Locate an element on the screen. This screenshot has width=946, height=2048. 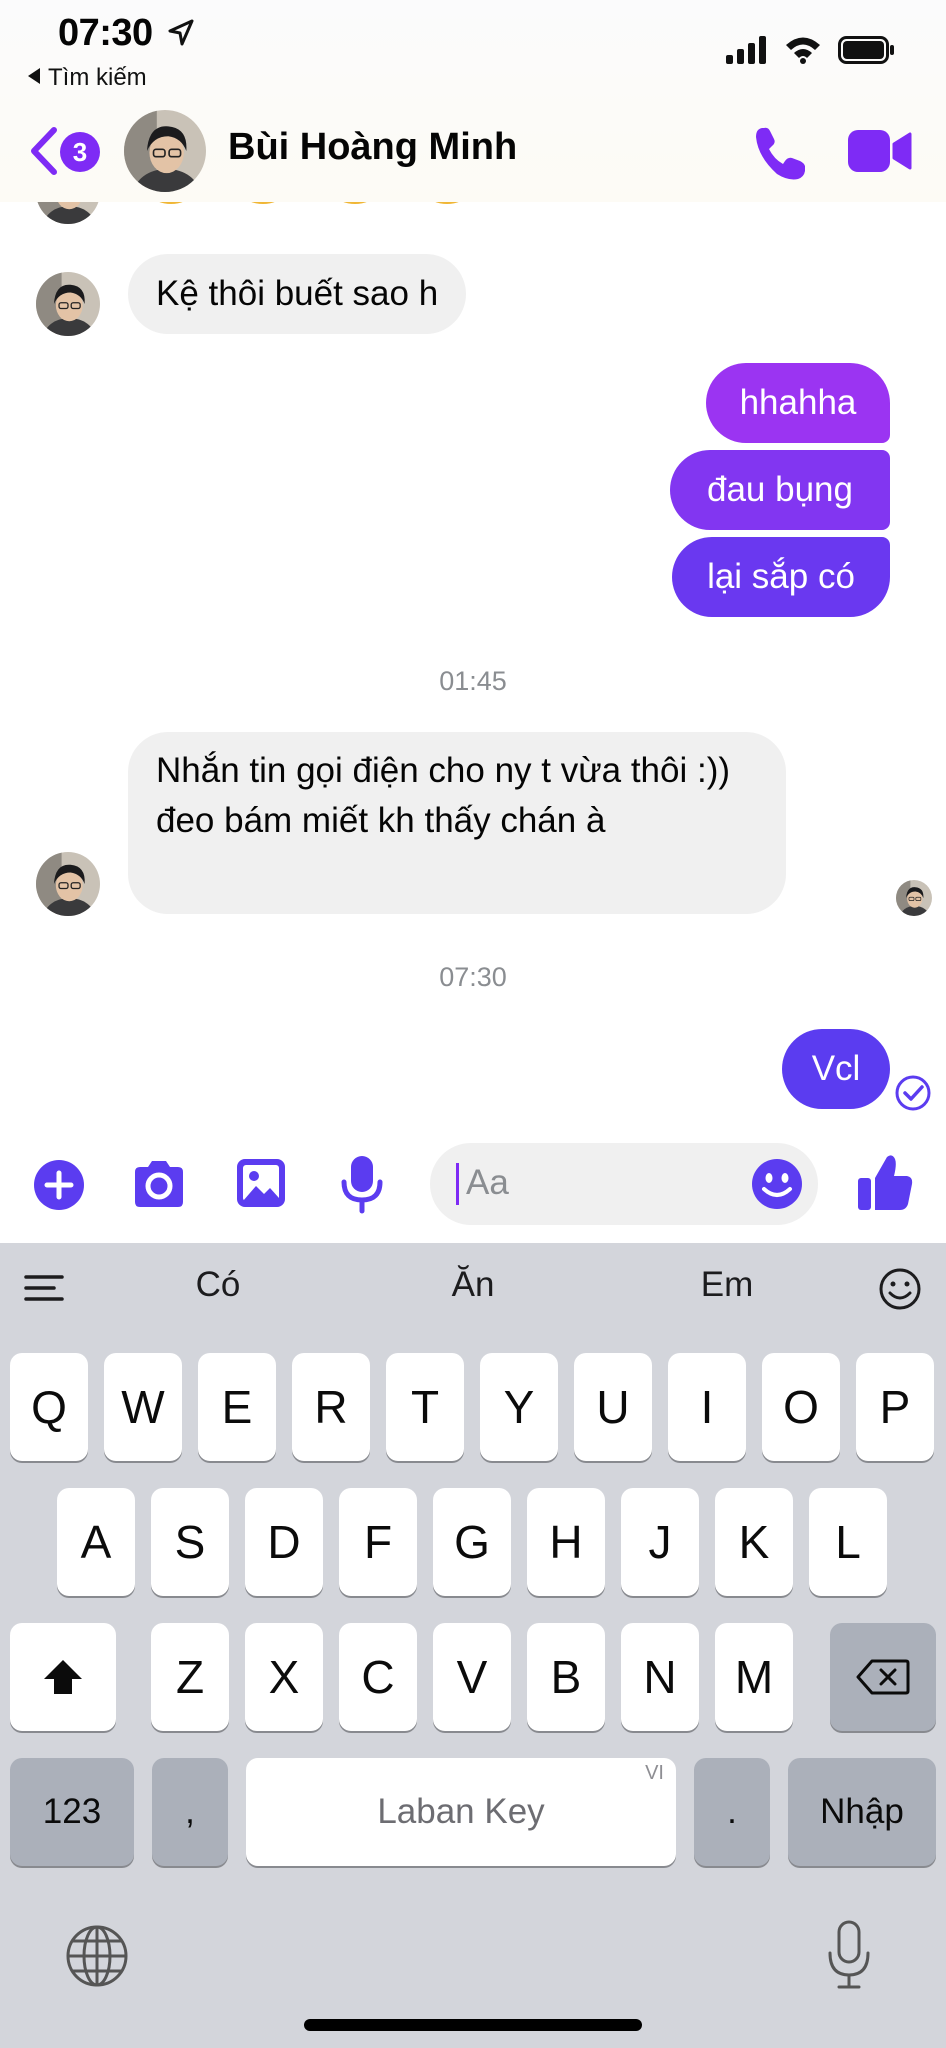
back-app-label: Tìm kiếm is located at coordinates (97, 77).